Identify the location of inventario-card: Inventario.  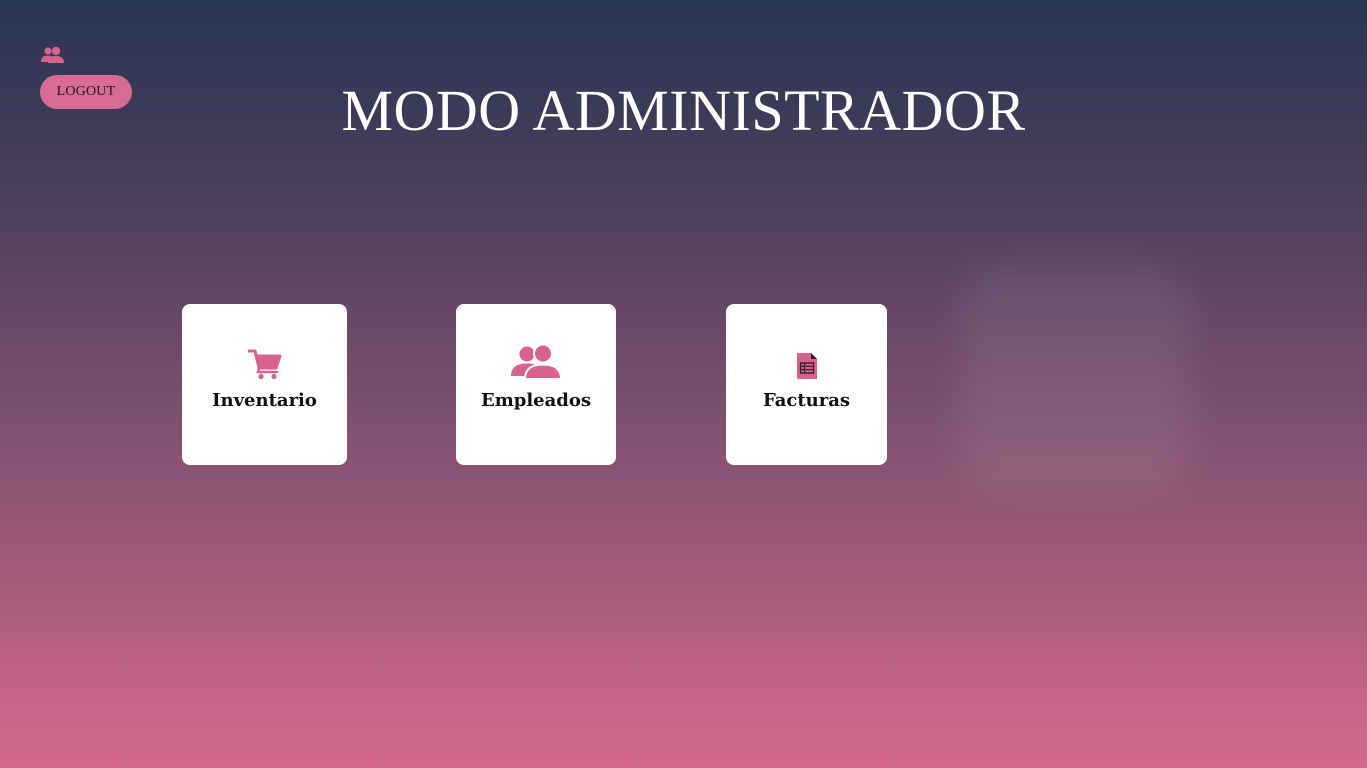
(264, 384).